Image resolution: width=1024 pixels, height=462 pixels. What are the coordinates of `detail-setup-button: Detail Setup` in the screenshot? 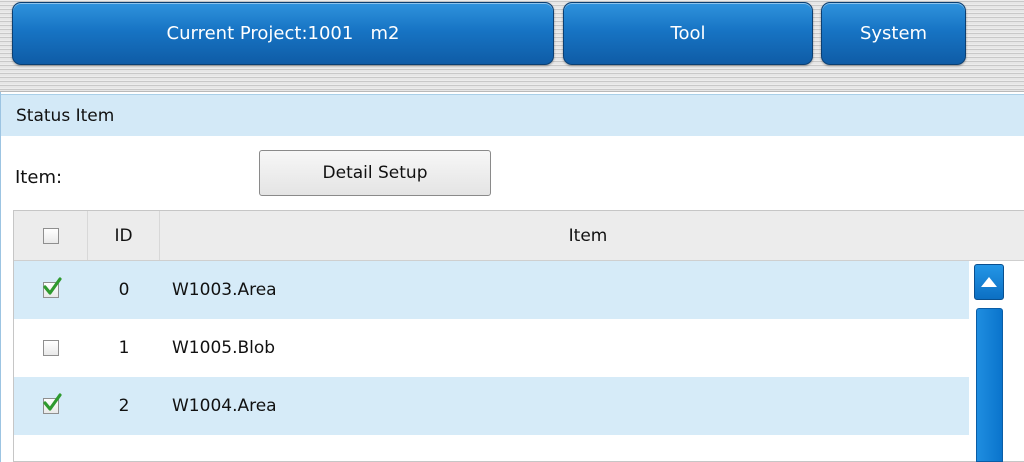 It's located at (375, 173).